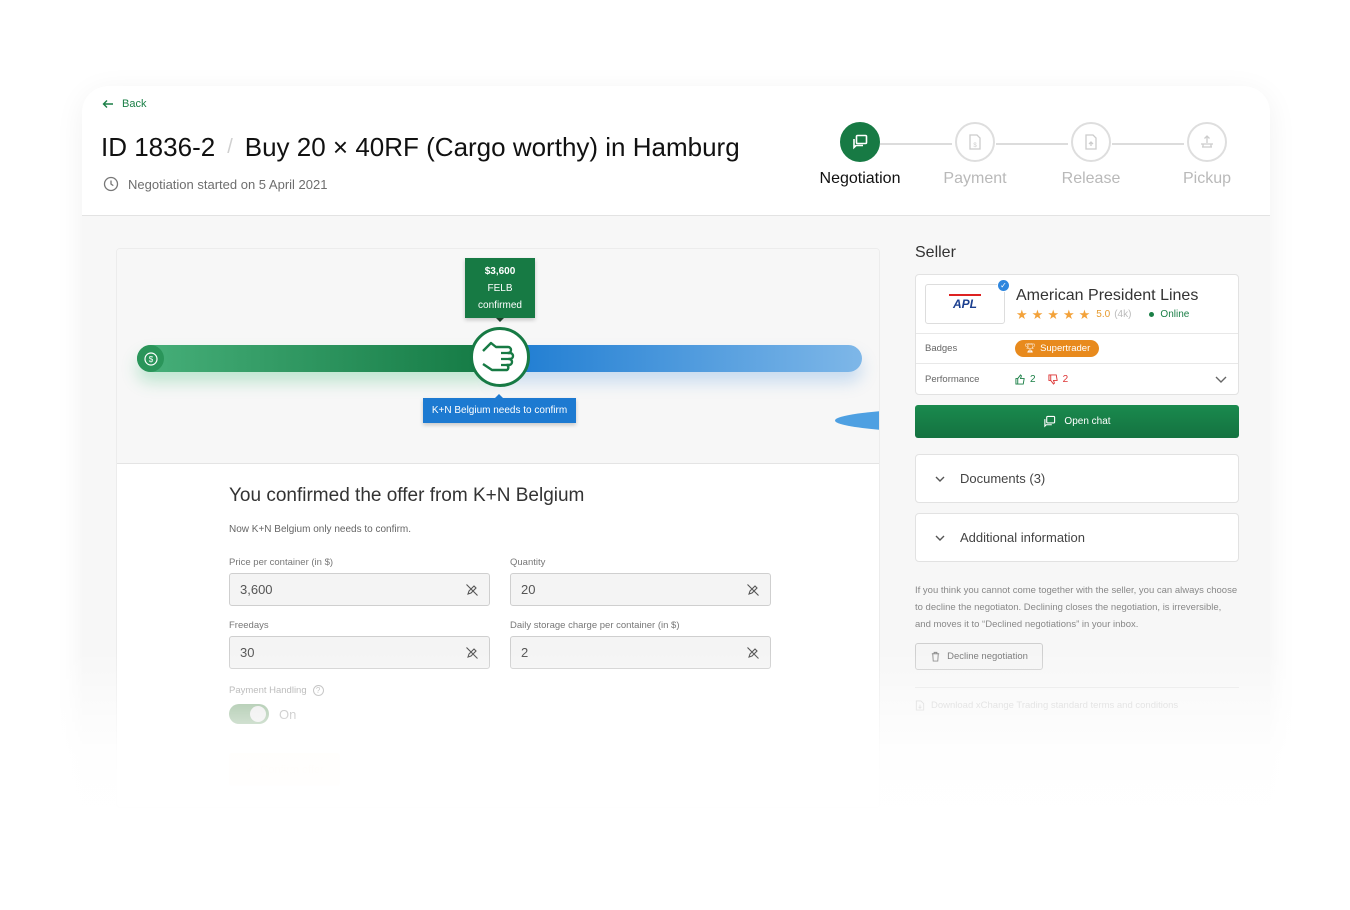  Describe the element at coordinates (1087, 421) in the screenshot. I see `open-chat-label: Open chat` at that location.